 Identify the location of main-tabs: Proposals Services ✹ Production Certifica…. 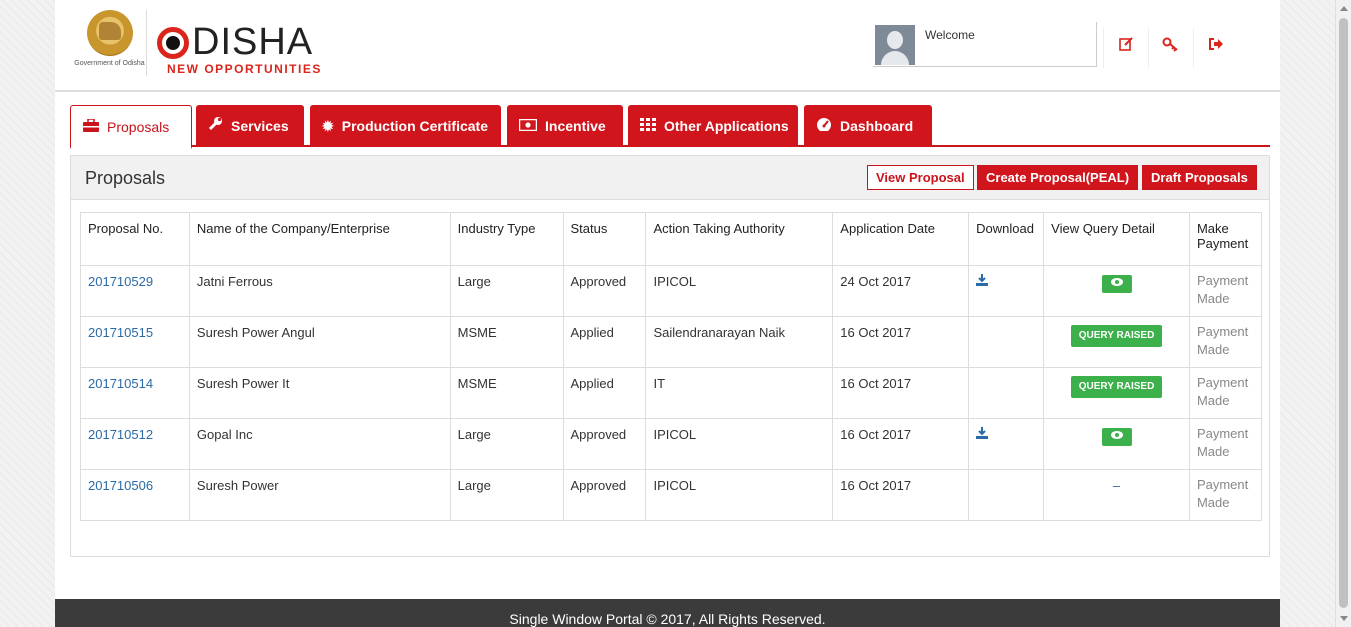
(670, 127).